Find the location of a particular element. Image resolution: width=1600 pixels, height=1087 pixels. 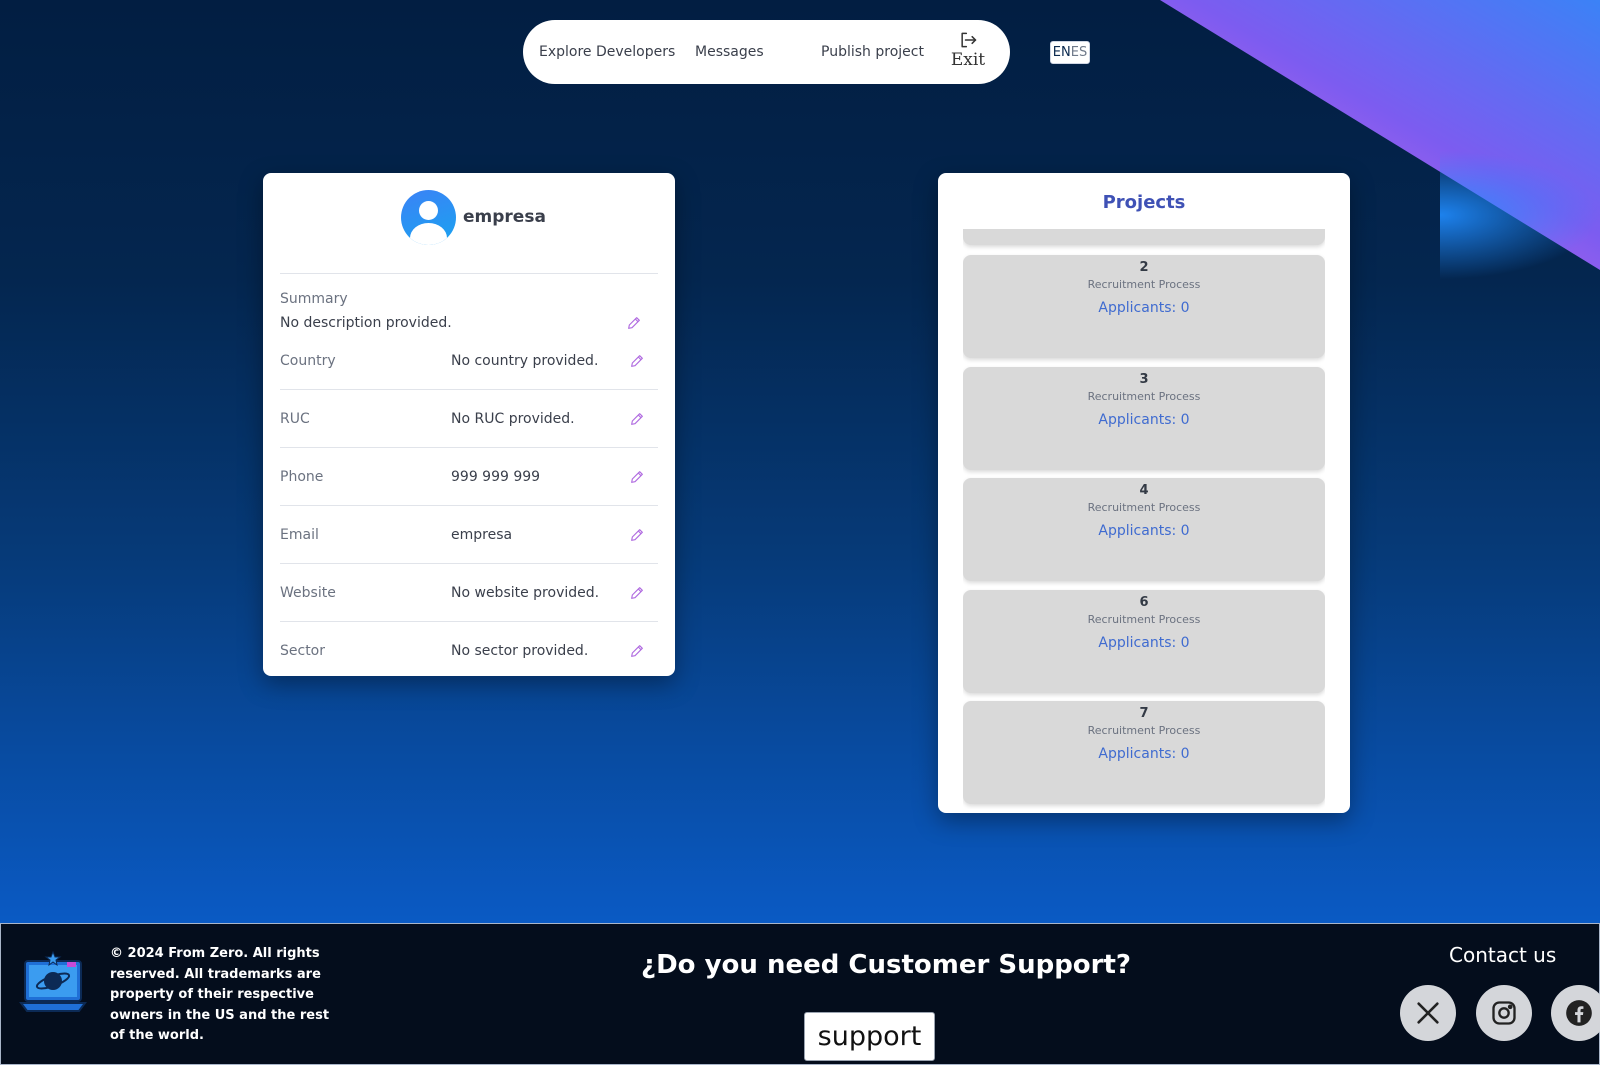

lang-es: ES is located at coordinates (1079, 52).